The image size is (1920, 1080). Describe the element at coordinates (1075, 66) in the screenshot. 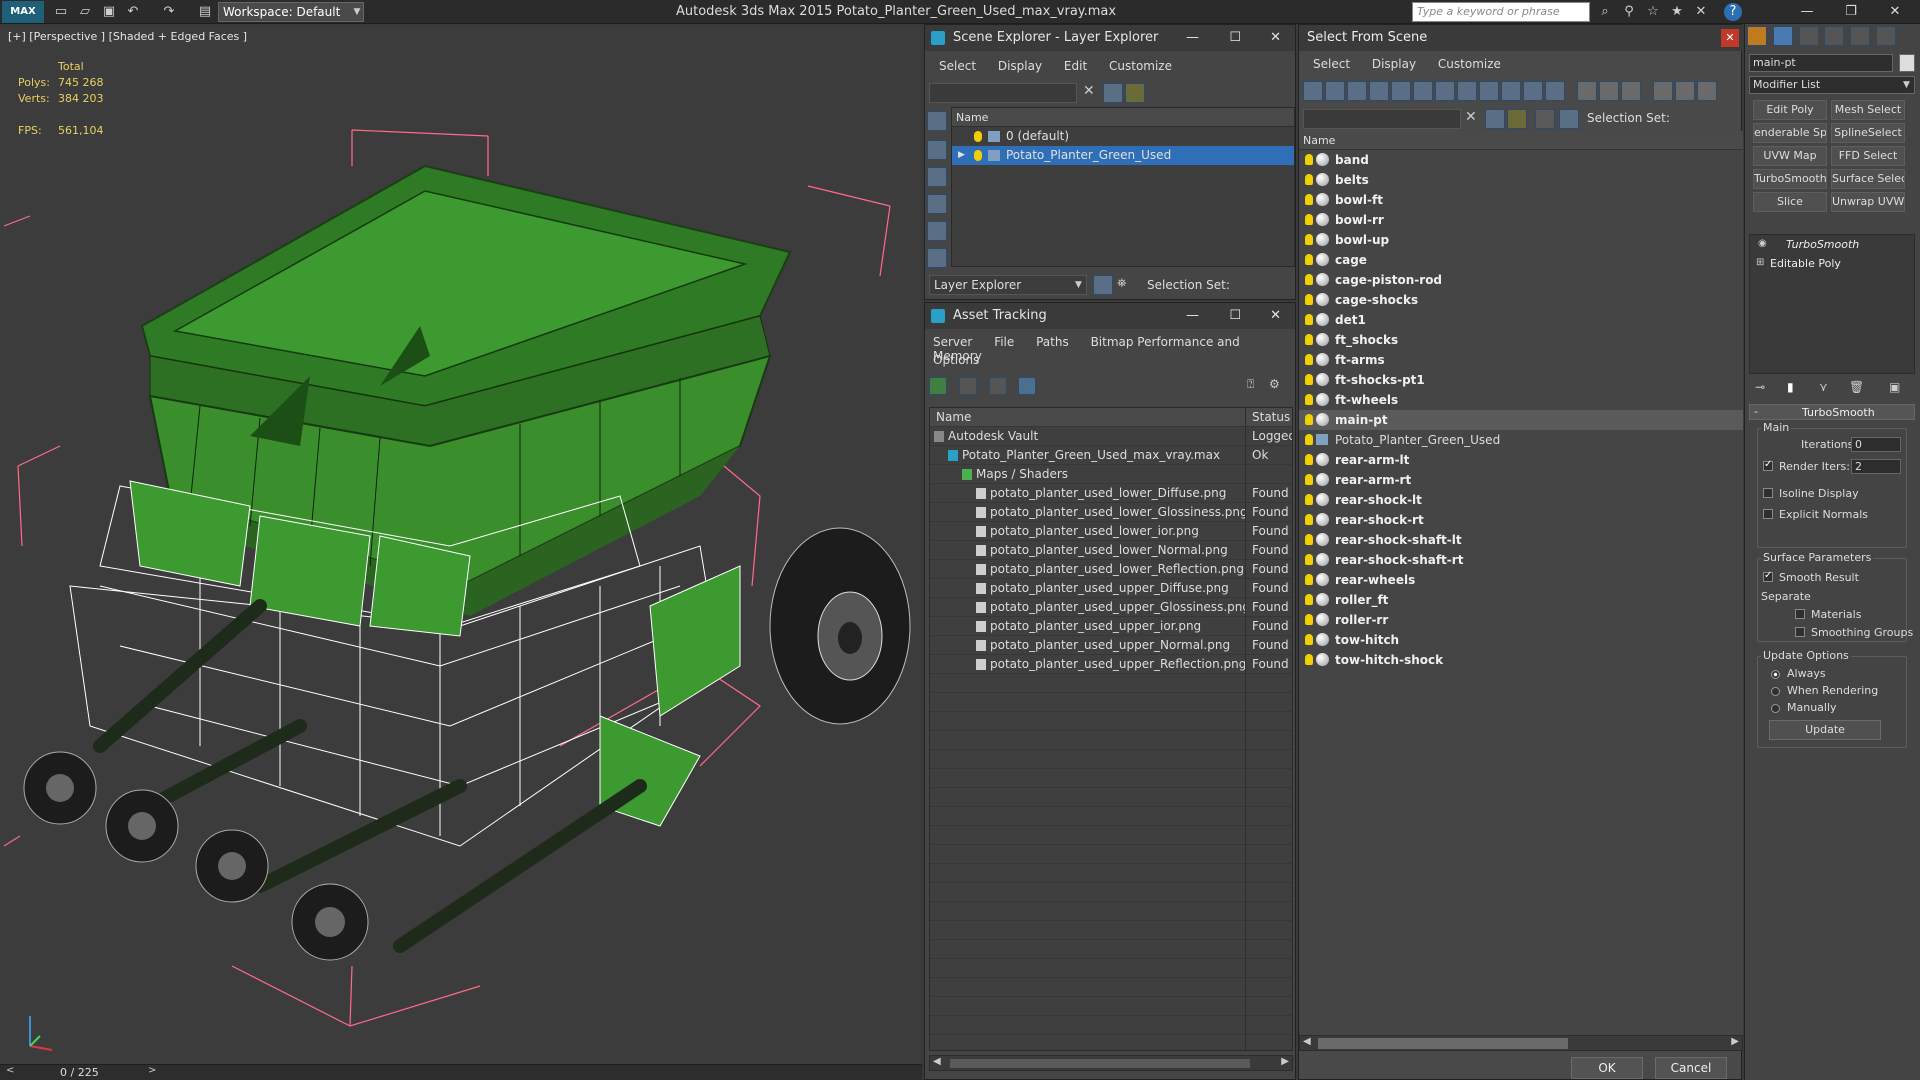

I see `menu-edit: Edit` at that location.